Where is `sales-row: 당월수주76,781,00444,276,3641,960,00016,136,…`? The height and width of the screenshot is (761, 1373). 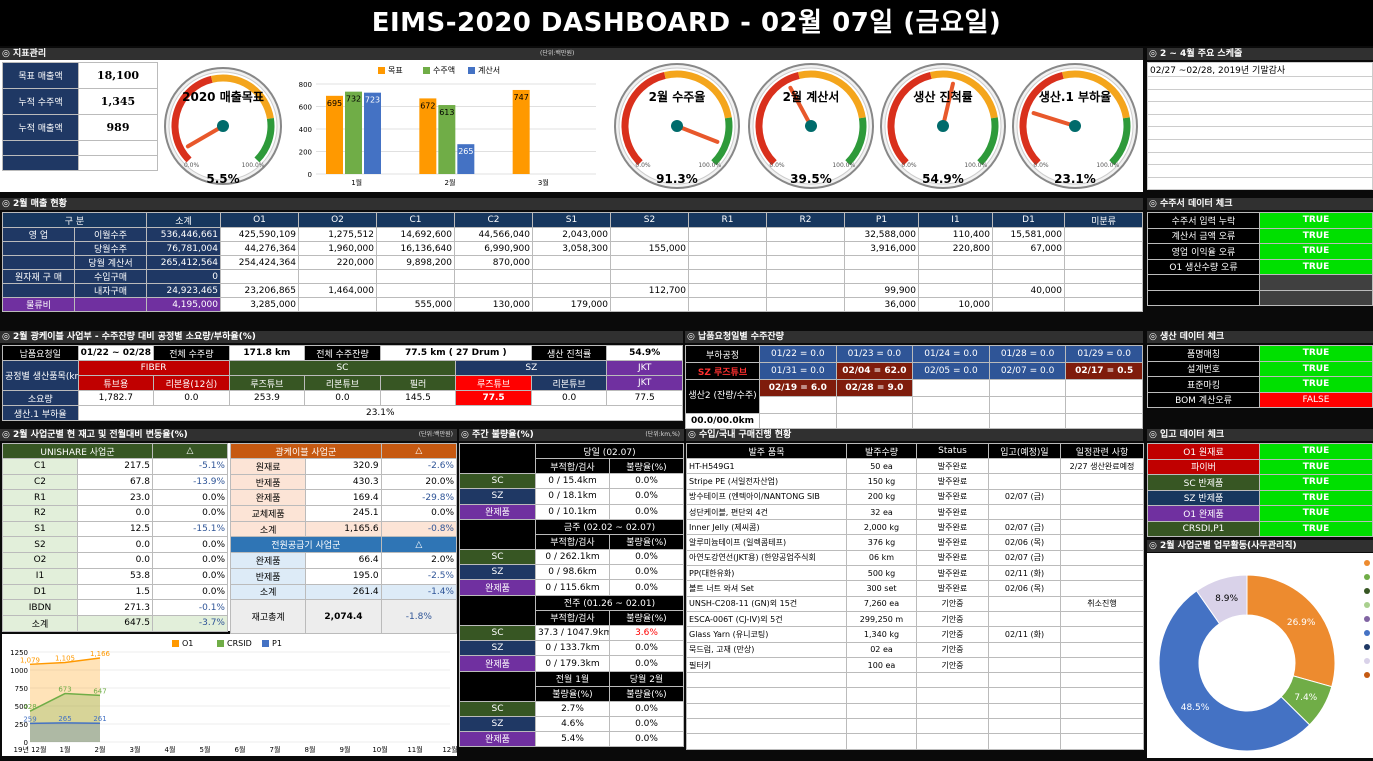
sales-row: 당월수주76,781,00444,276,3641,960,00016,136,… is located at coordinates (573, 249).